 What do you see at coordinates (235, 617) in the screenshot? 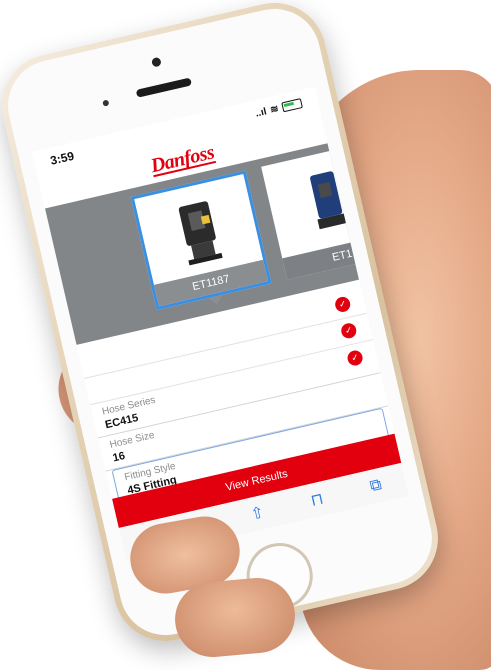
I see `finger` at bounding box center [235, 617].